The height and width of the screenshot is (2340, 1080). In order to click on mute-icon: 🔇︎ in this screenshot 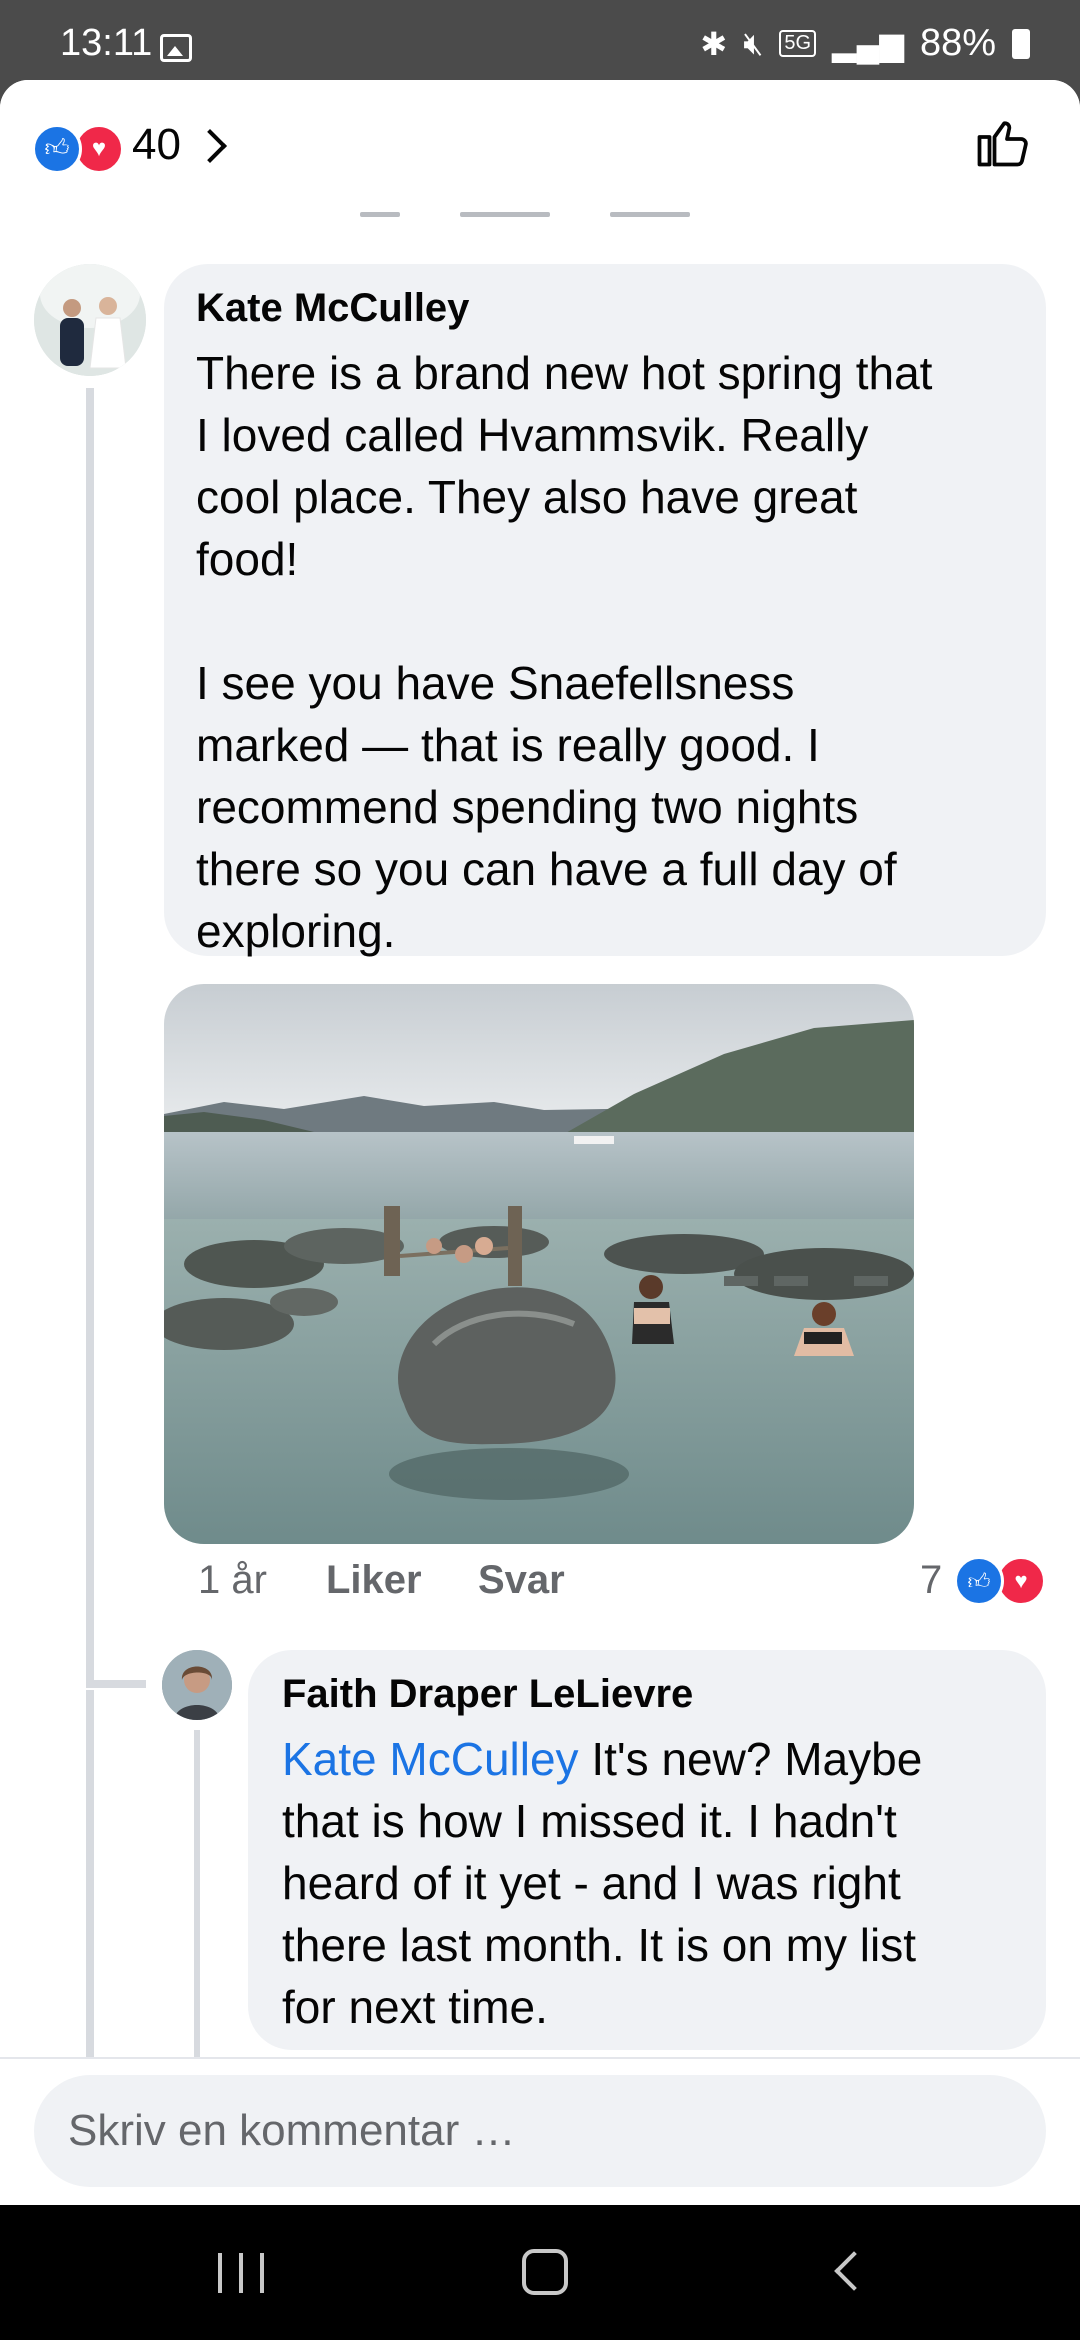, I will do `click(753, 42)`.